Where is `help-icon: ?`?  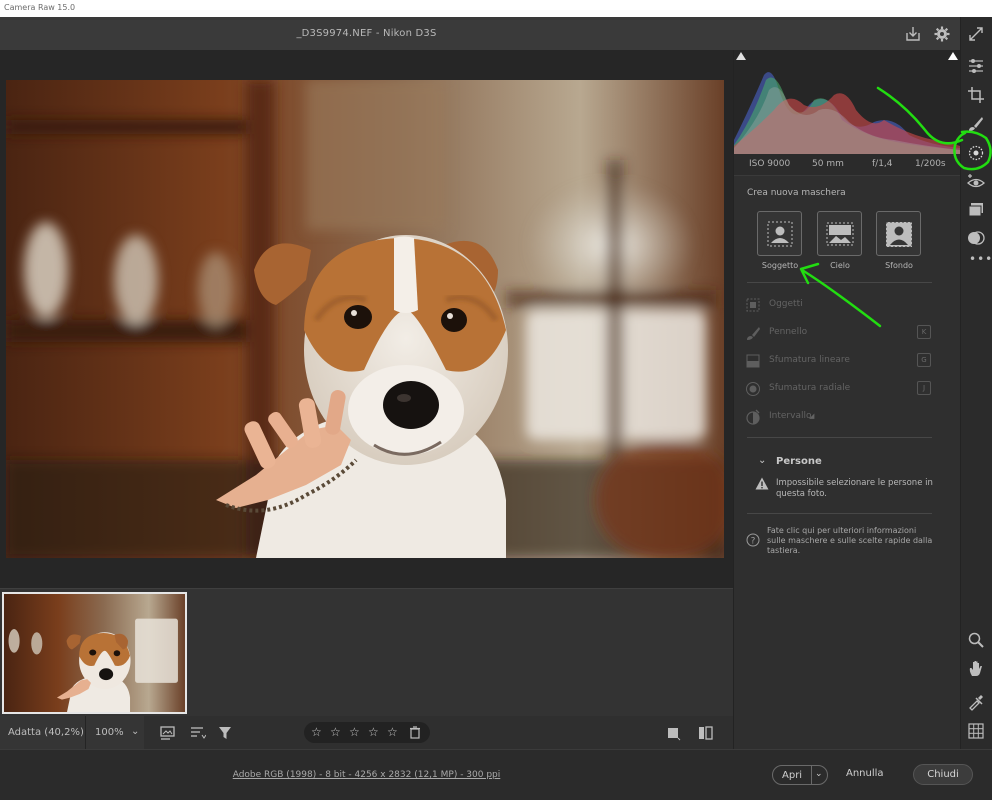 help-icon: ? is located at coordinates (753, 540).